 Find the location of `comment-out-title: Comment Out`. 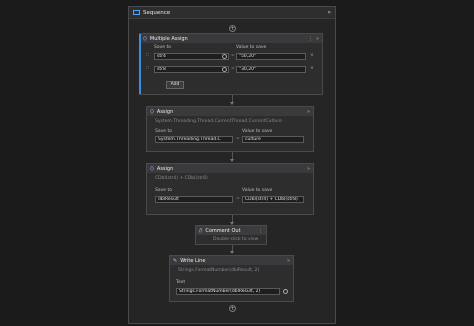

comment-out-title: Comment Out is located at coordinates (223, 230).